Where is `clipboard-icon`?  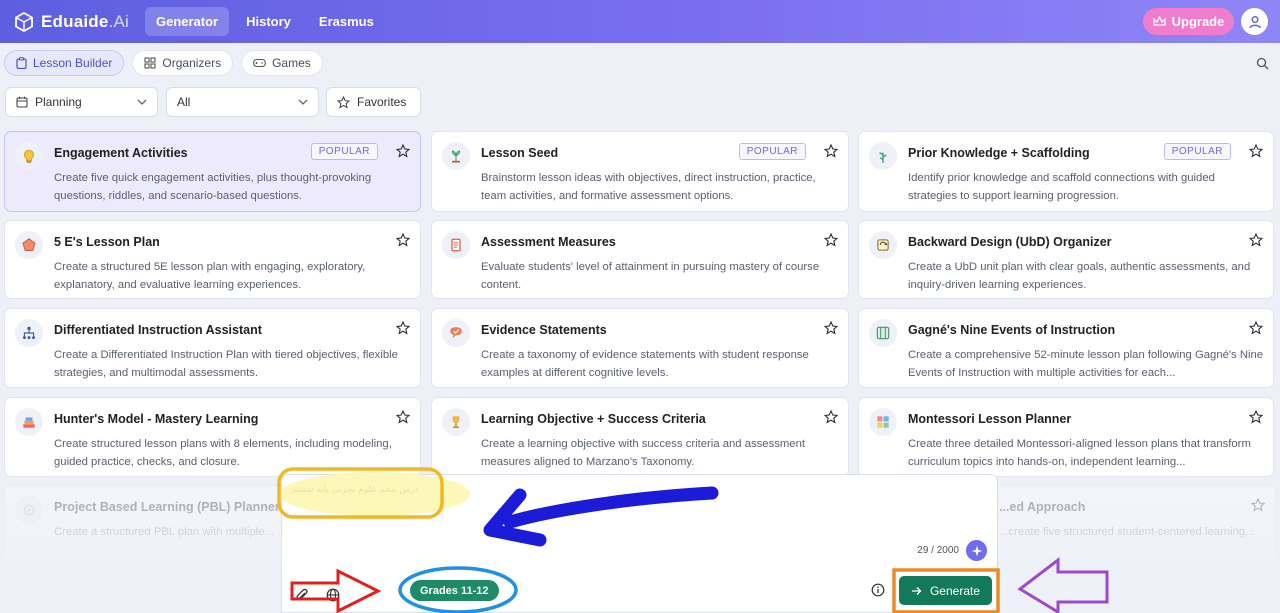
clipboard-icon is located at coordinates (21, 63).